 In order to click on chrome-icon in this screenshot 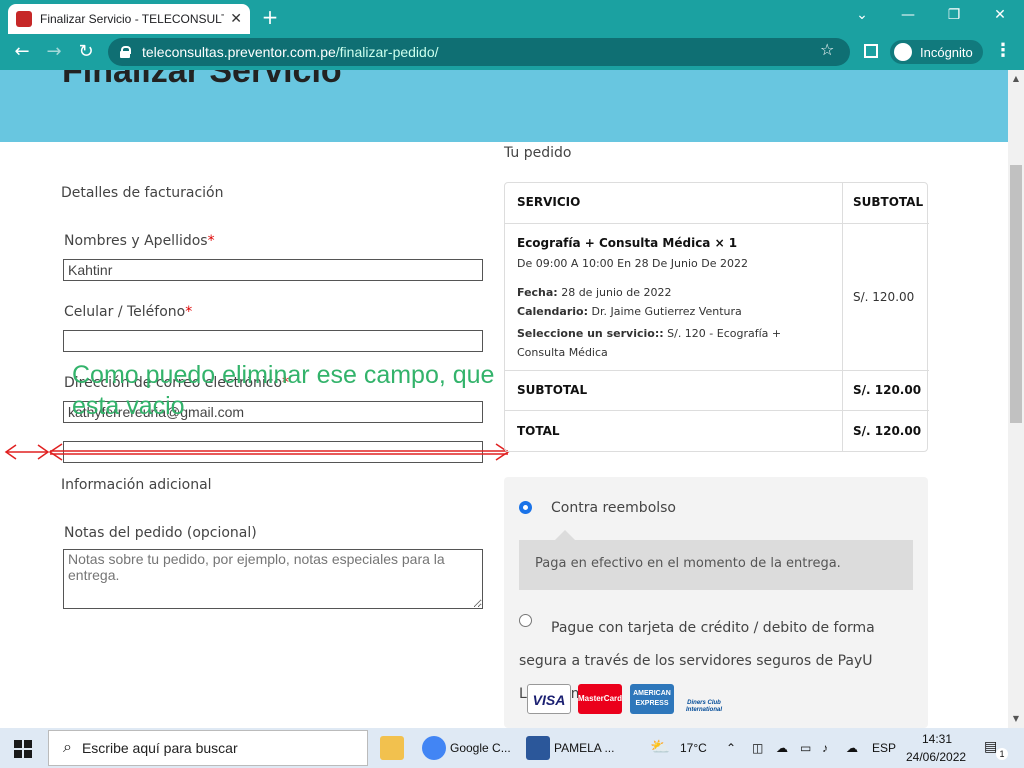, I will do `click(434, 748)`.